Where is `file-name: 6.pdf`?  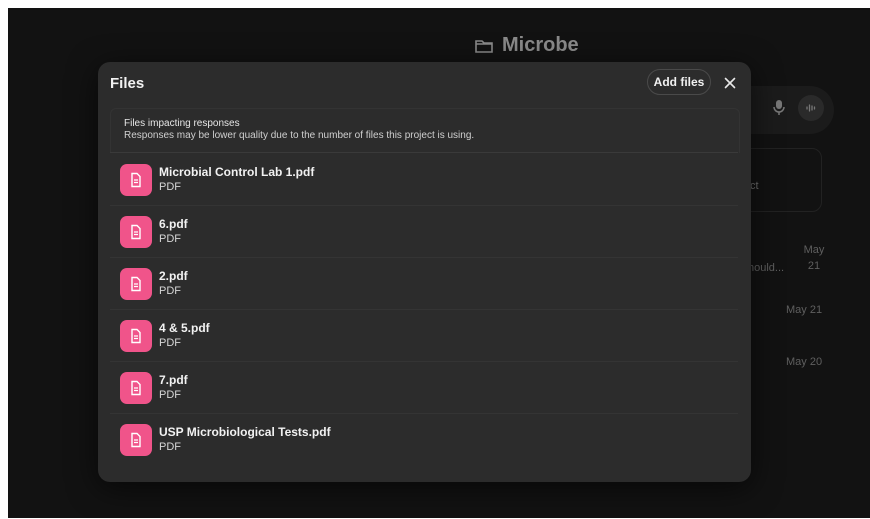 file-name: 6.pdf is located at coordinates (173, 224).